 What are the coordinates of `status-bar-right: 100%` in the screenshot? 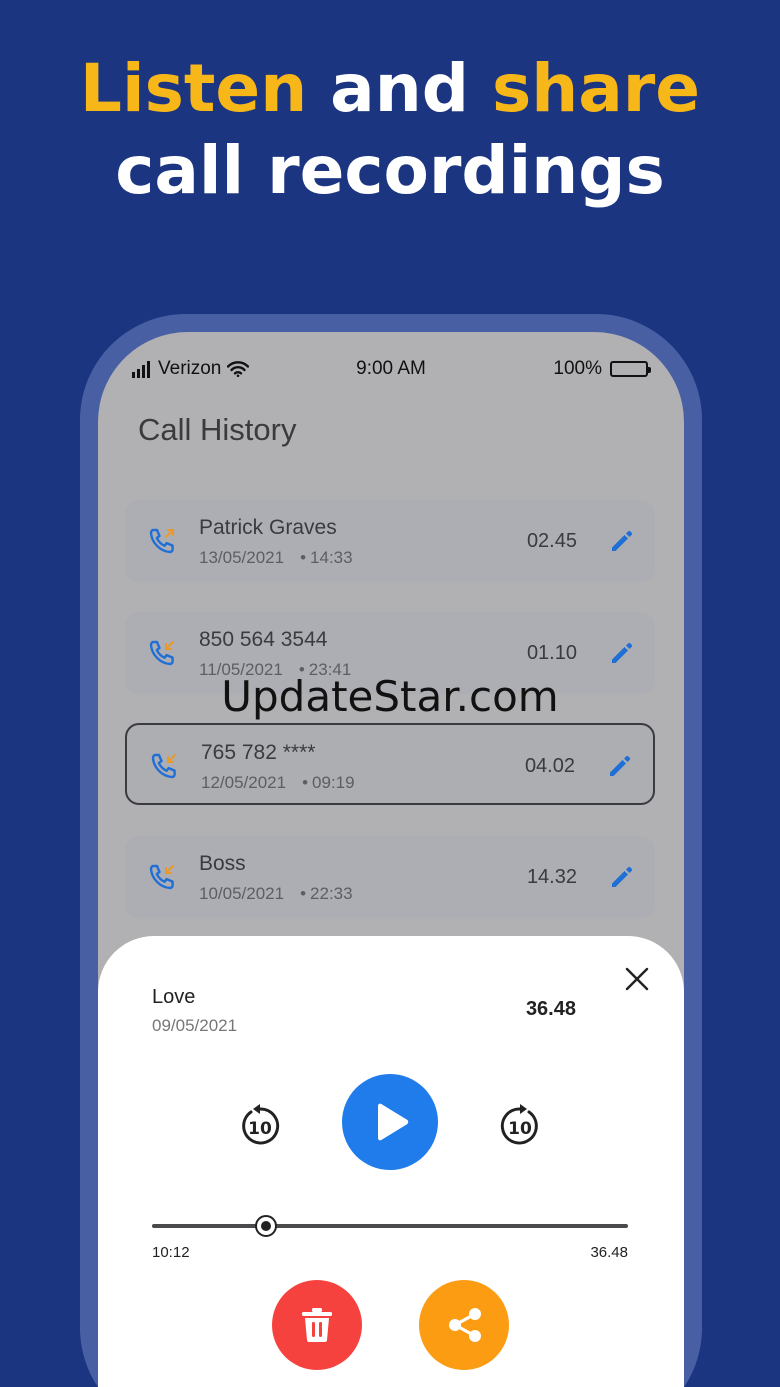 It's located at (602, 369).